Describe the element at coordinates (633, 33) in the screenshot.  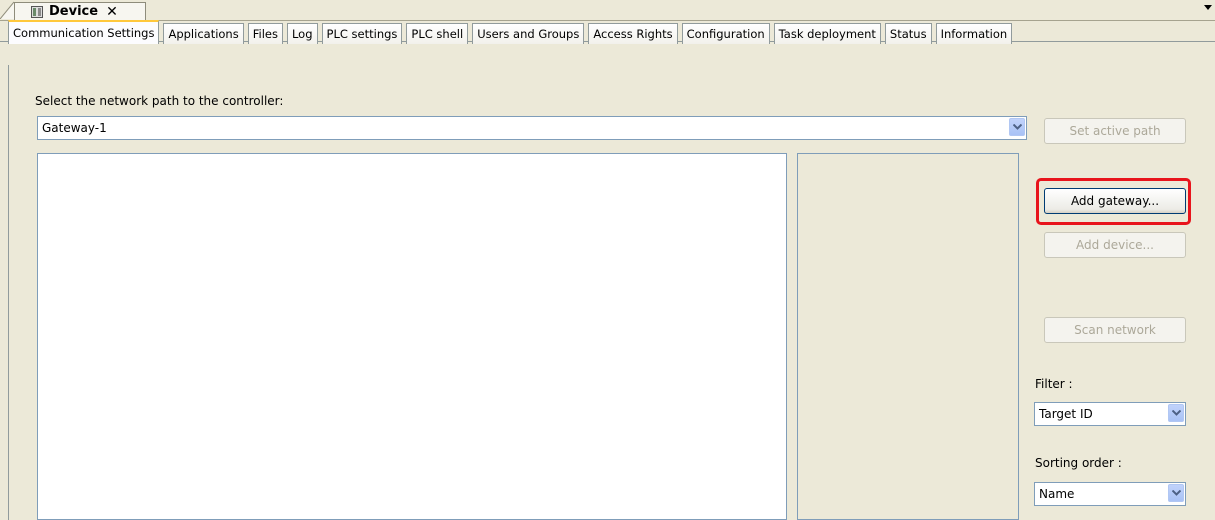
I see `tab-access-rights: Access Rights` at that location.